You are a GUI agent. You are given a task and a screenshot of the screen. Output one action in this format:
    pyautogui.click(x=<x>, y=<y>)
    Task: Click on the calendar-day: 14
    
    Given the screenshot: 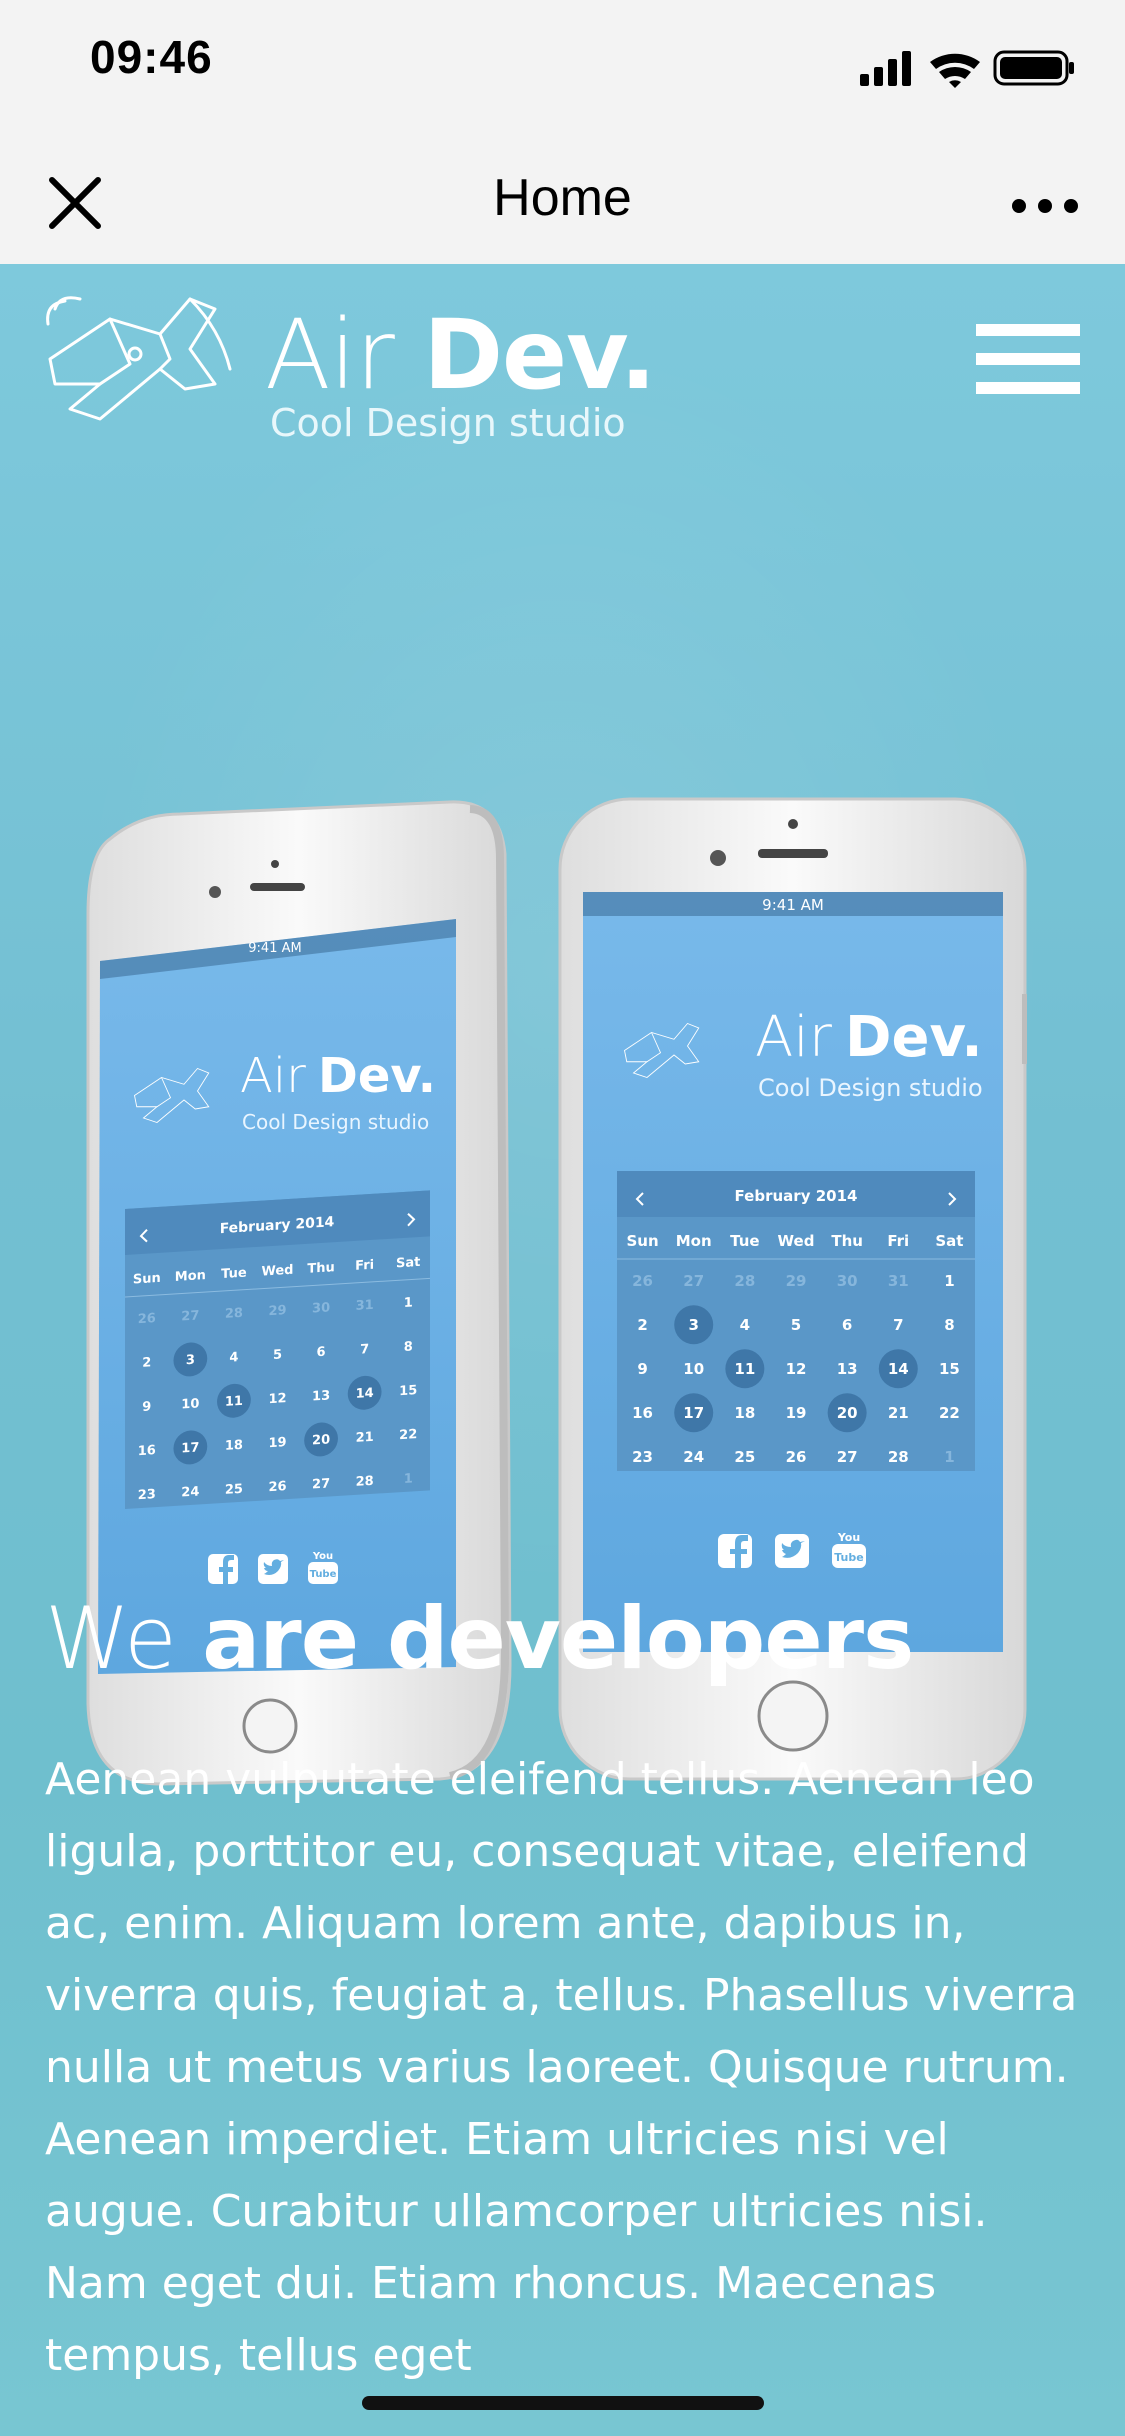 What is the action you would take?
    pyautogui.click(x=898, y=1369)
    